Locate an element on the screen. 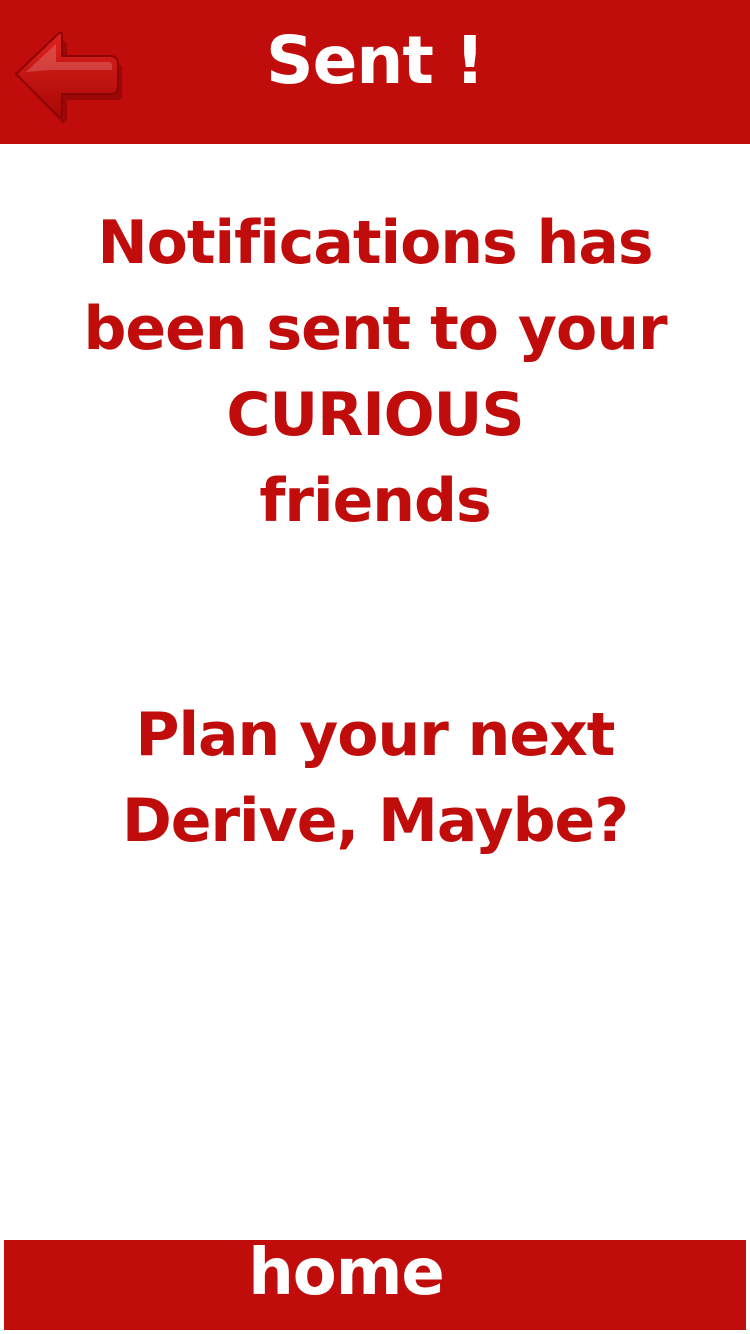 This screenshot has width=750, height=1334. page-title: Sent ! is located at coordinates (375, 60).